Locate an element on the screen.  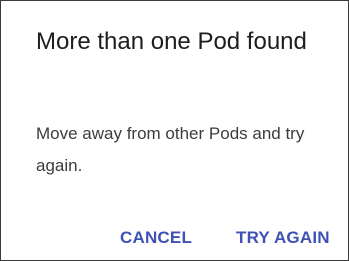
dialog-title: More than one Pod found is located at coordinates (171, 41).